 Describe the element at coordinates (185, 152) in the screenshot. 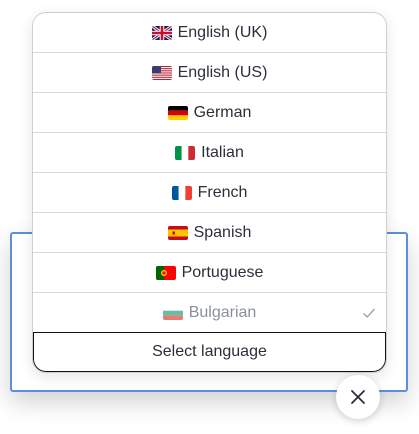

I see `italy-flag-icon` at that location.